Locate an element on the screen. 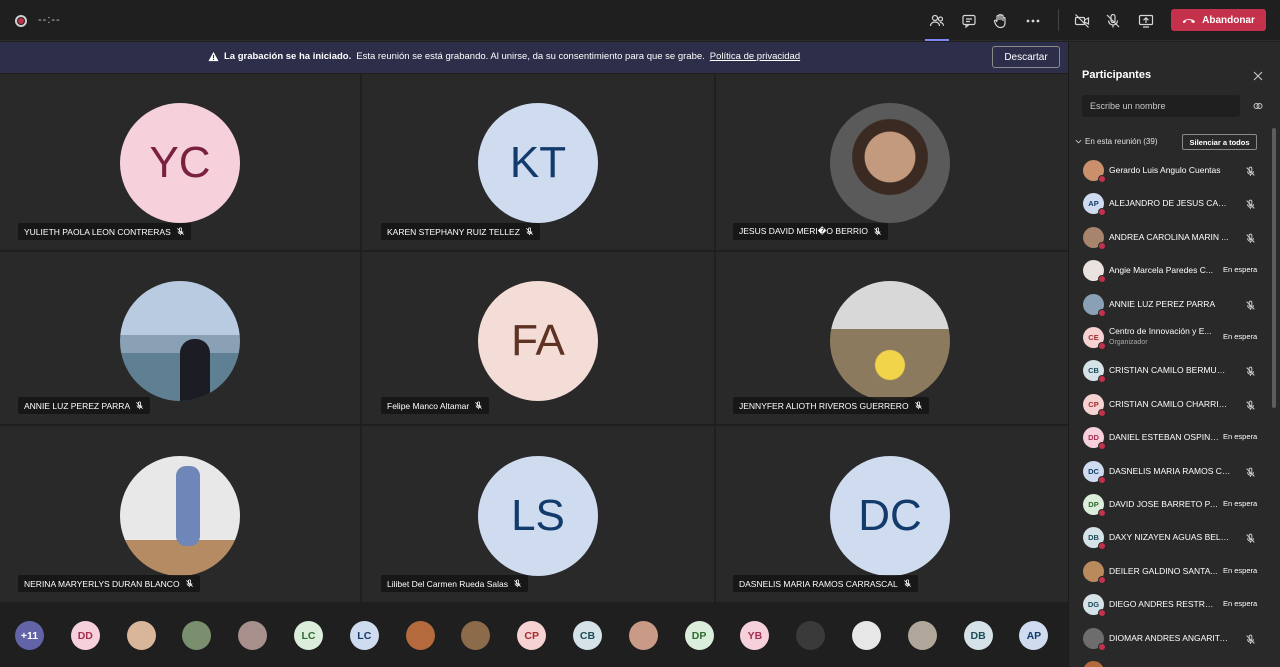 This screenshot has width=1280, height=667. panel-title: Participantes is located at coordinates (1117, 75).